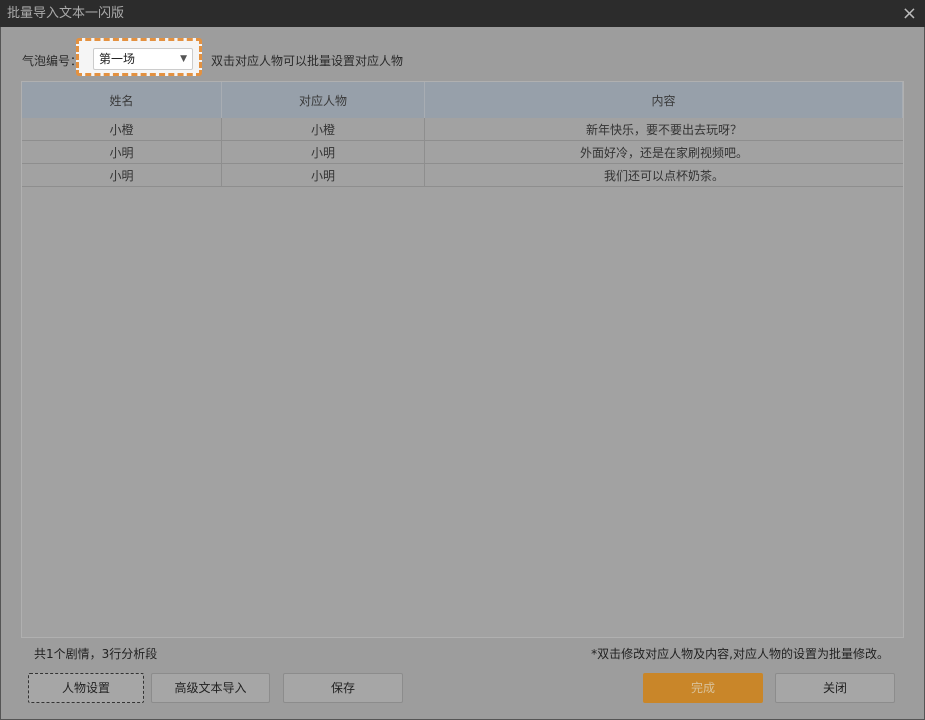  I want to click on cell-content: 我们还可以点杯奶茶。, so click(664, 175).